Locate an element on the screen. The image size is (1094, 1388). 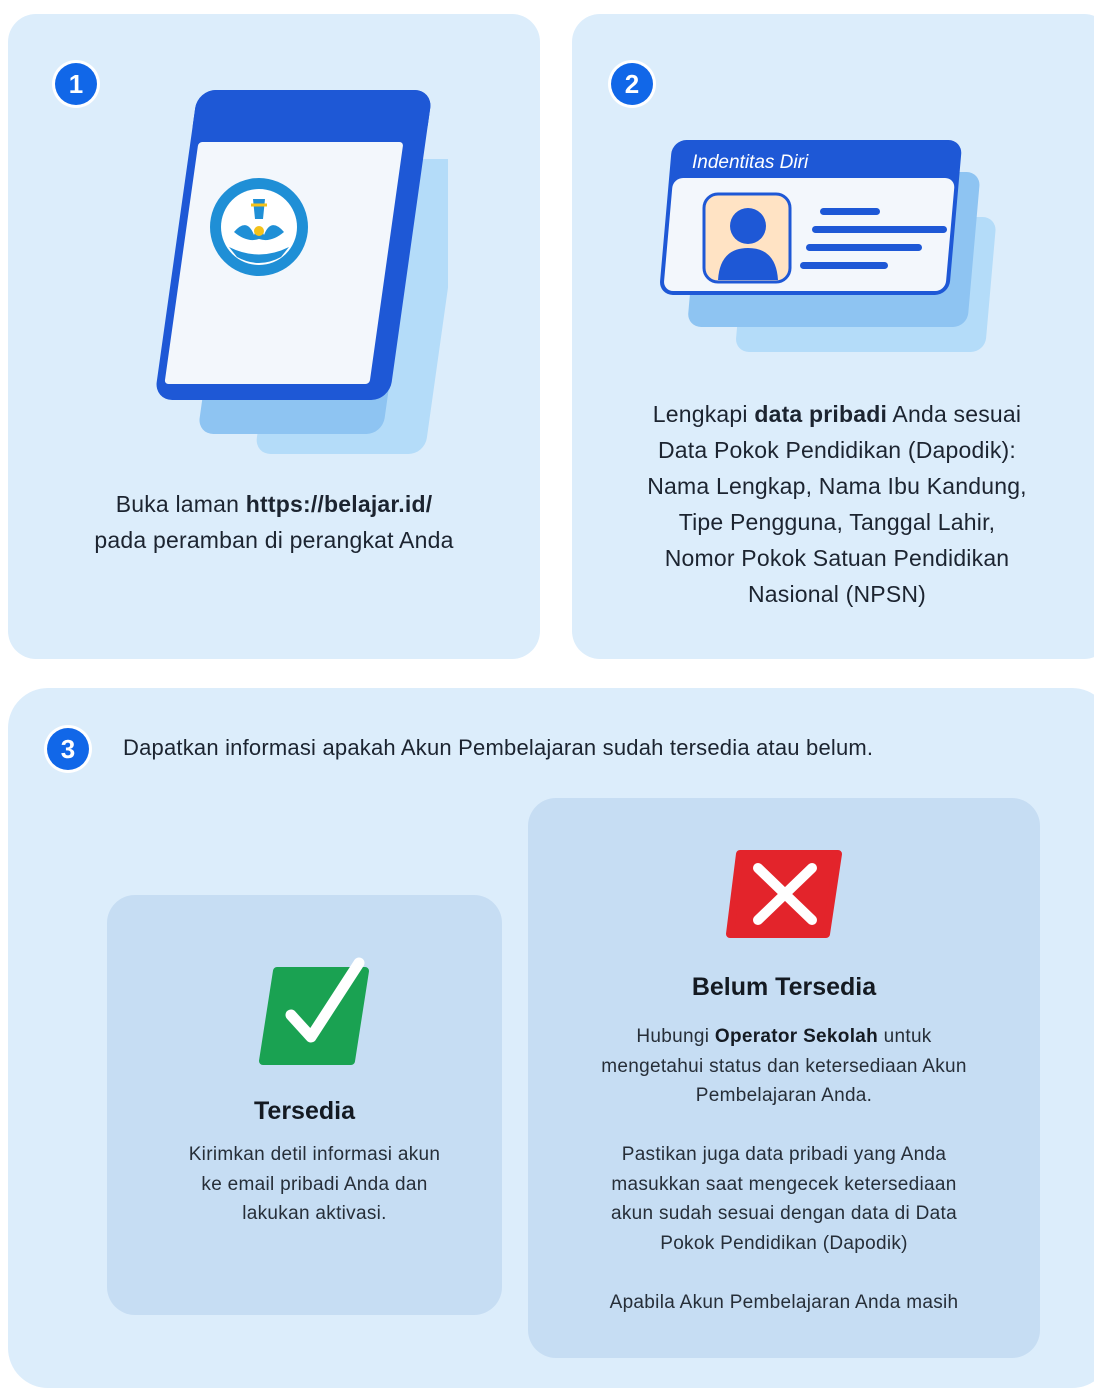
unavailable-p2-line4: Pokok Pendidikan (Dapodik) is located at coordinates (784, 1243).